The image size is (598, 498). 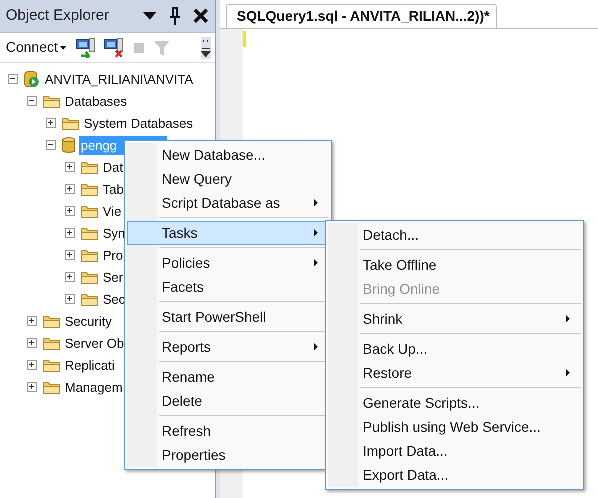 What do you see at coordinates (228, 317) in the screenshot?
I see `menu-item: Start PowerShell` at bounding box center [228, 317].